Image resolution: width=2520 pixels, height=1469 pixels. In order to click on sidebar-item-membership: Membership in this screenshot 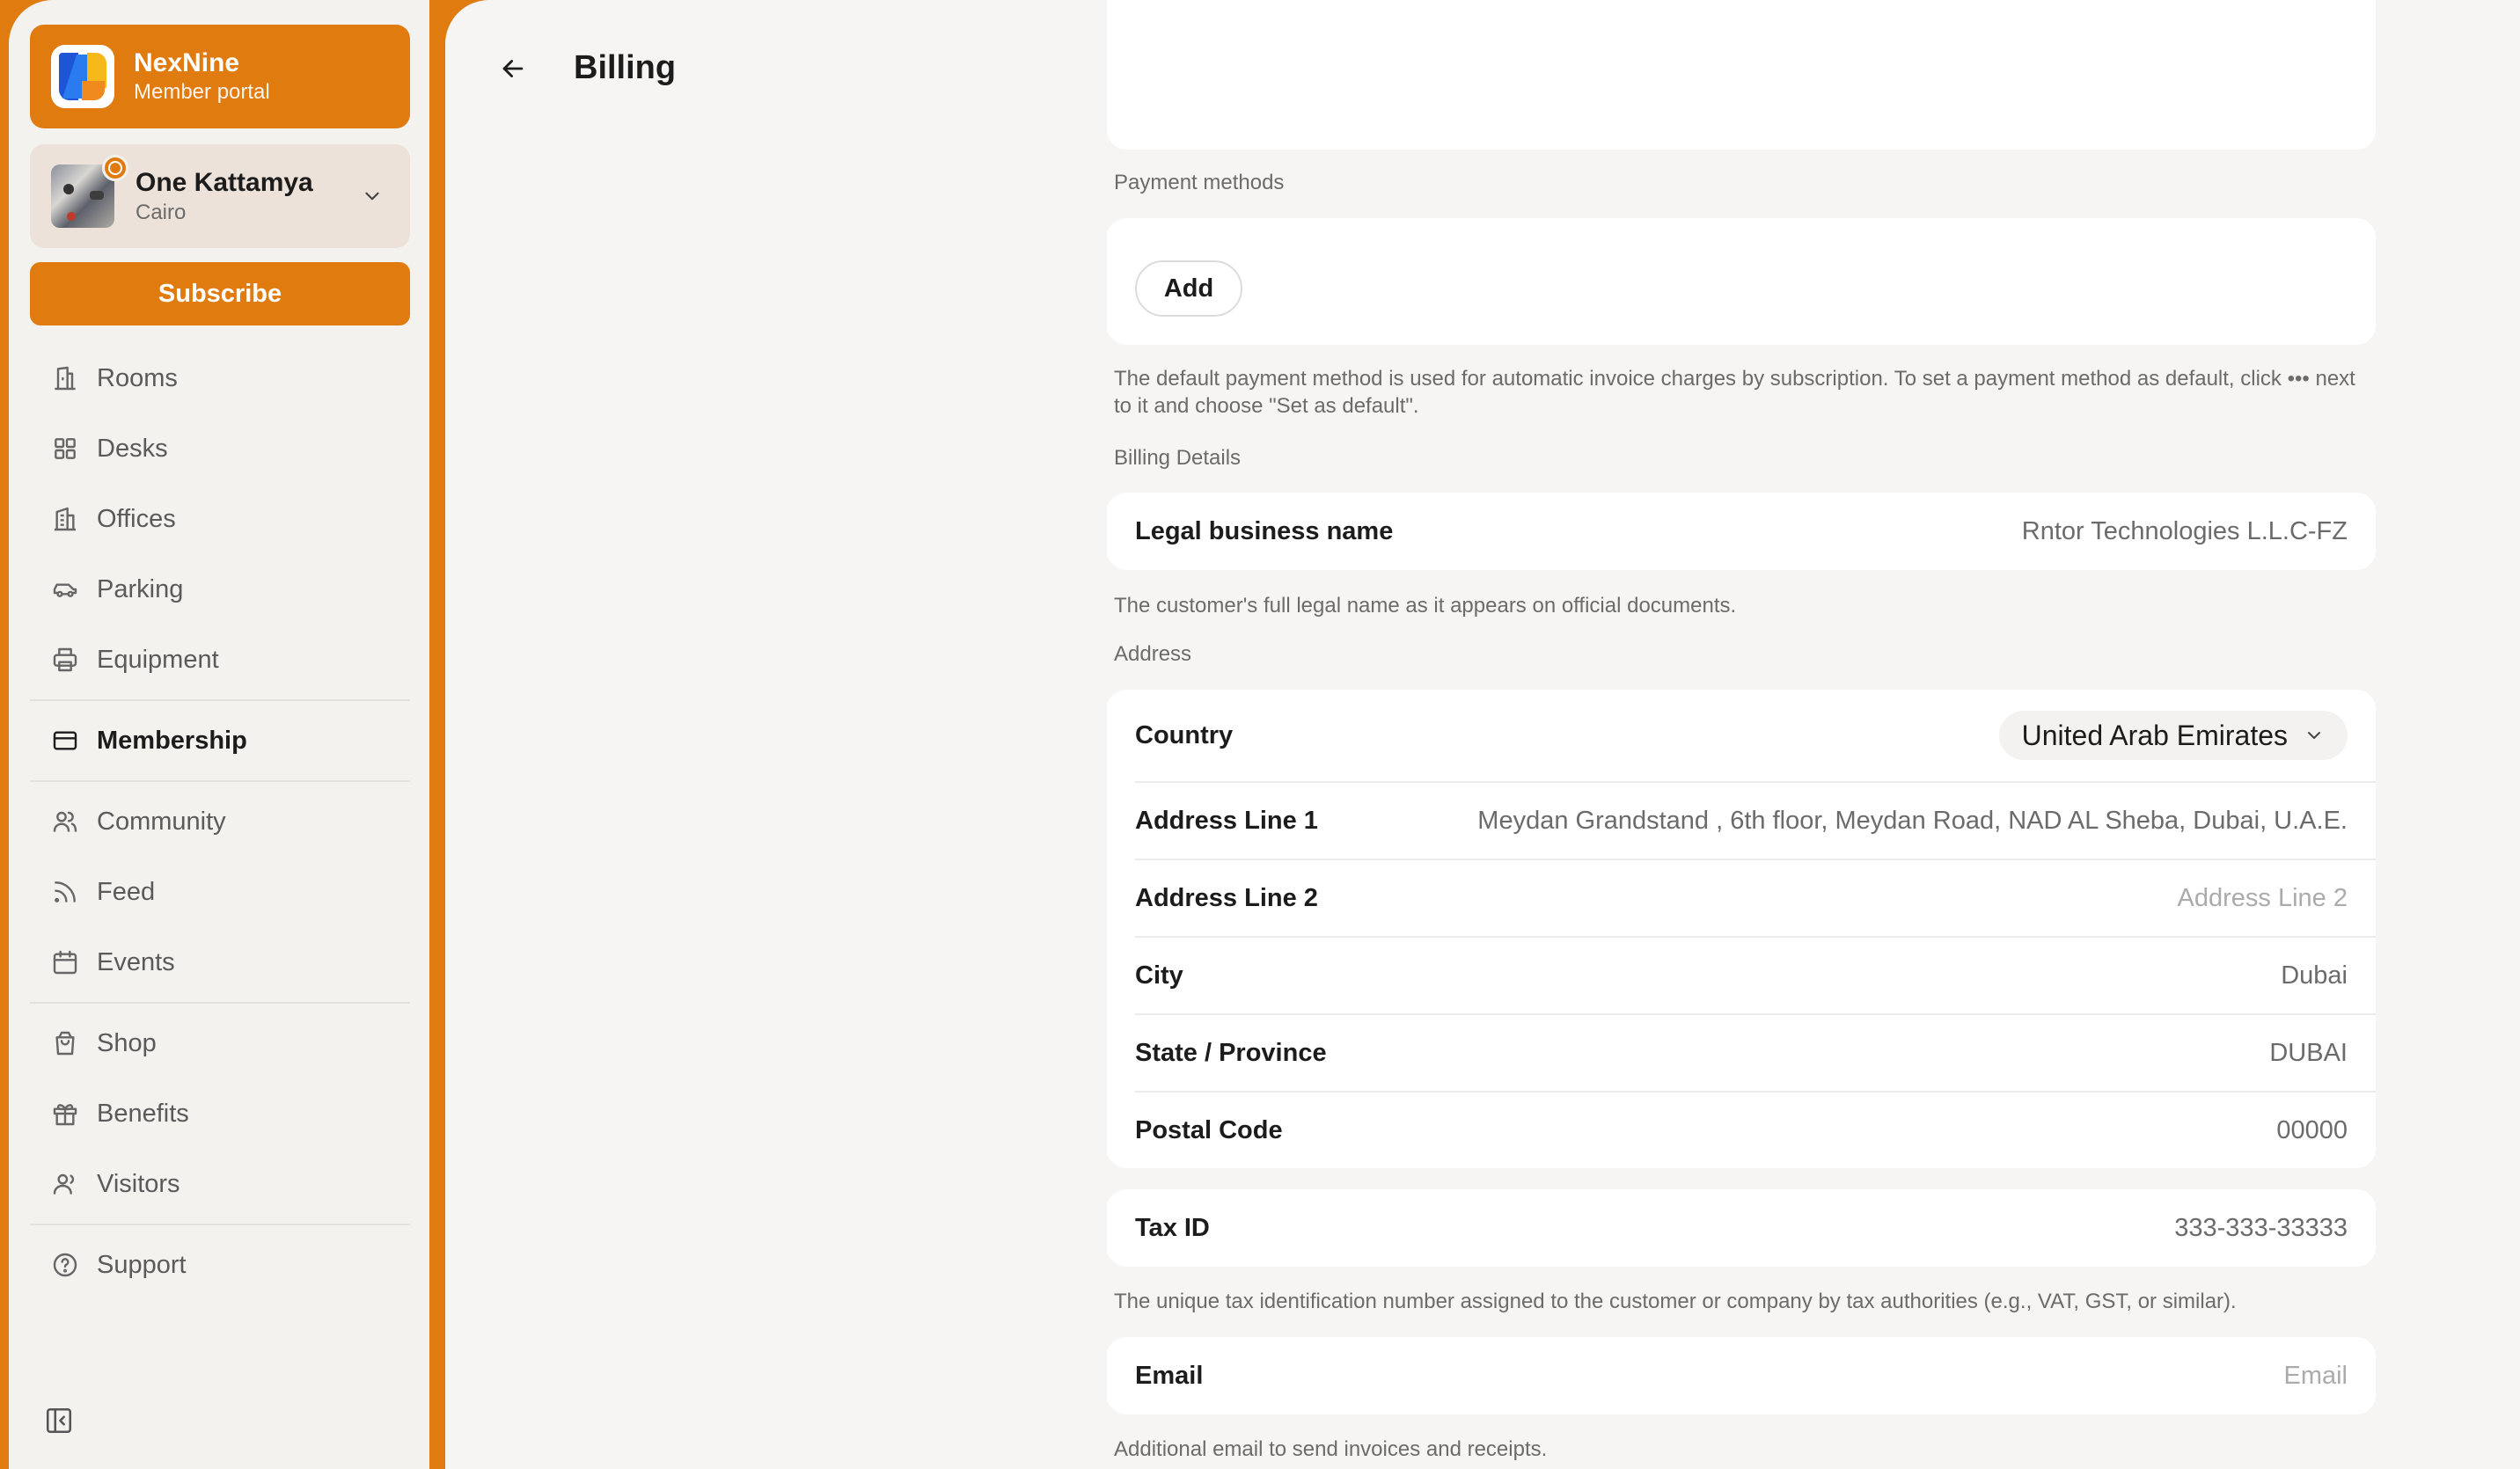, I will do `click(220, 741)`.